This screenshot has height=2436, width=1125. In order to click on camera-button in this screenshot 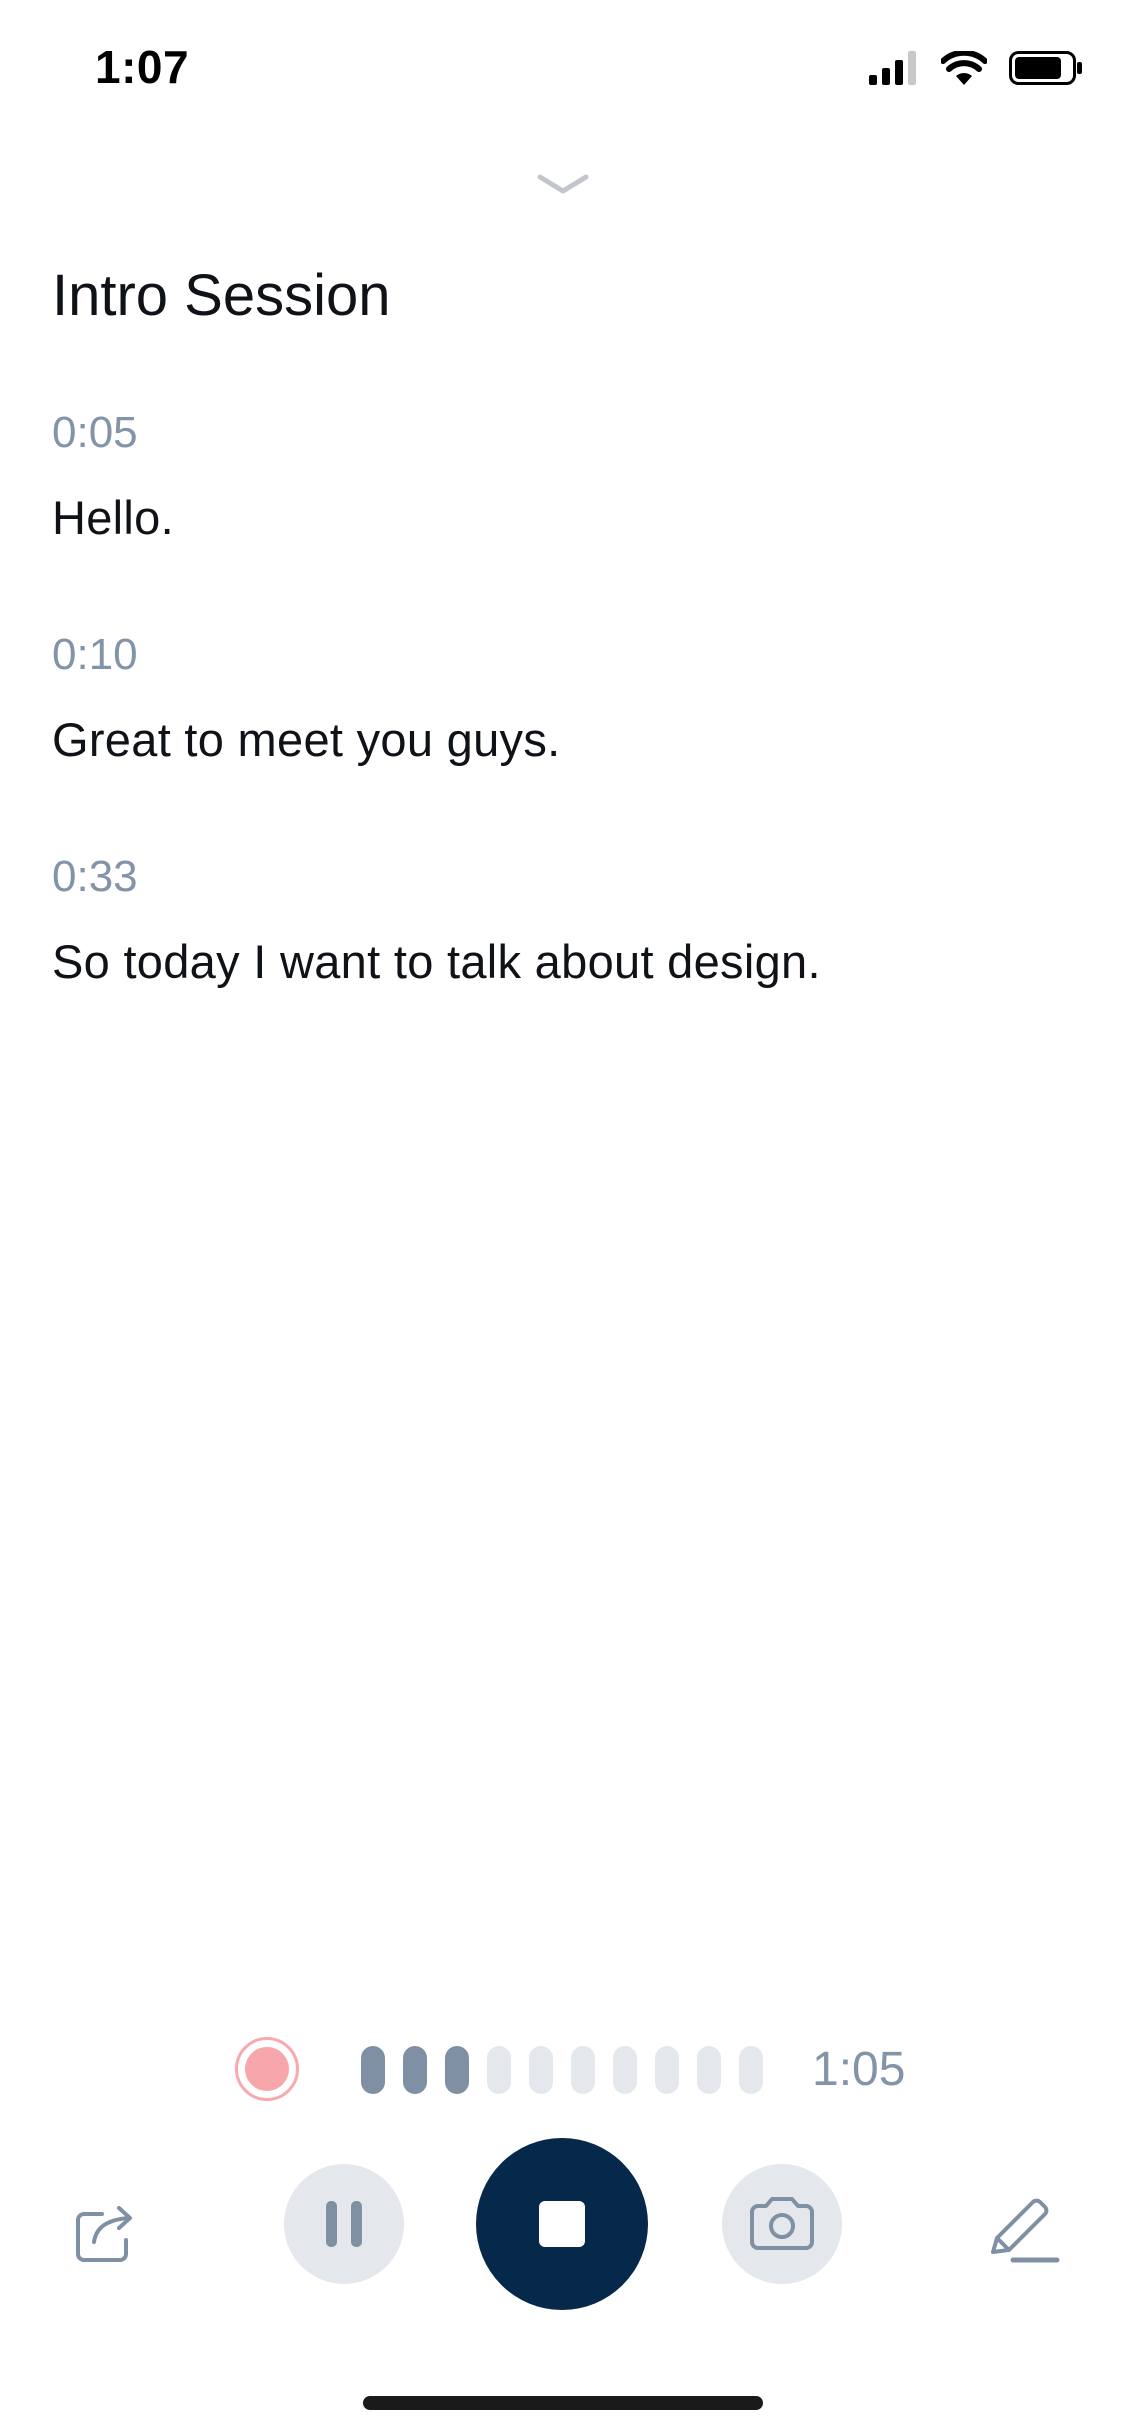, I will do `click(782, 2224)`.